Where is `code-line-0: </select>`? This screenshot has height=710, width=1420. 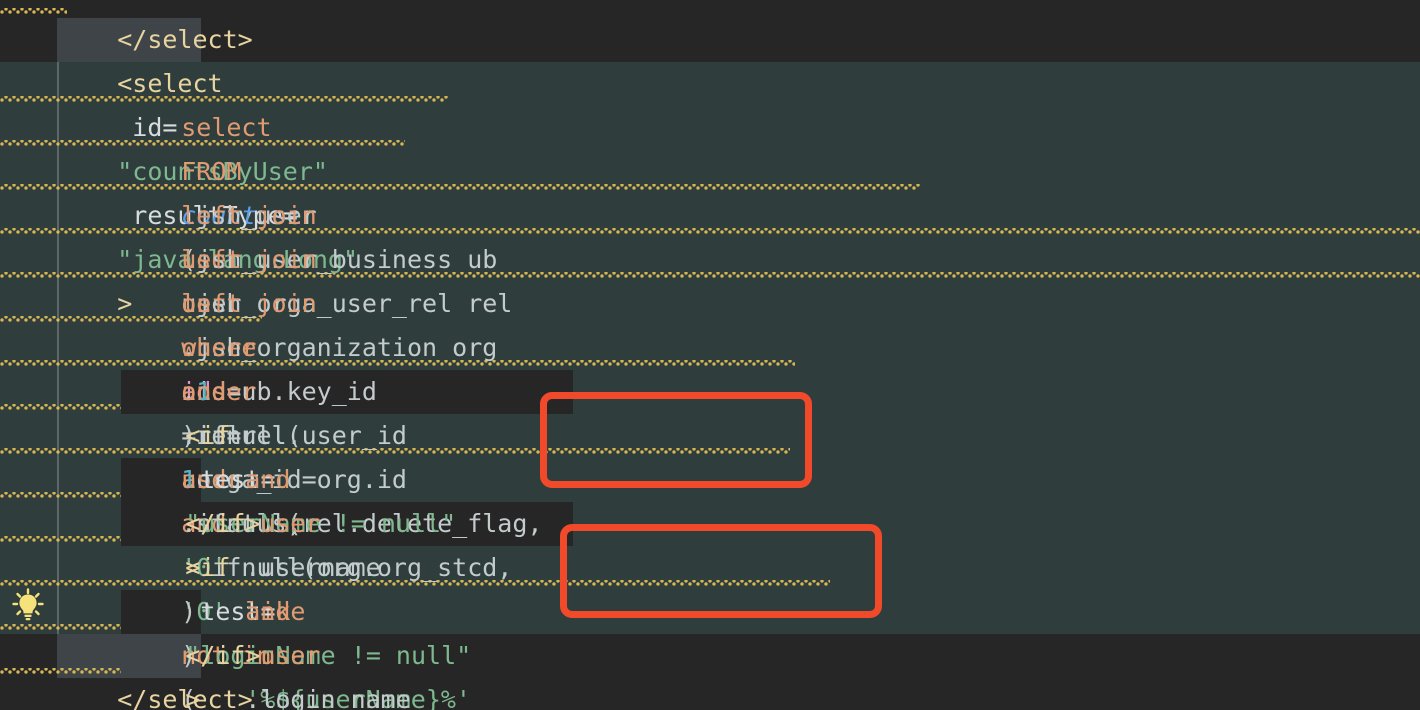
code-line-0: </select> is located at coordinates (738, 27).